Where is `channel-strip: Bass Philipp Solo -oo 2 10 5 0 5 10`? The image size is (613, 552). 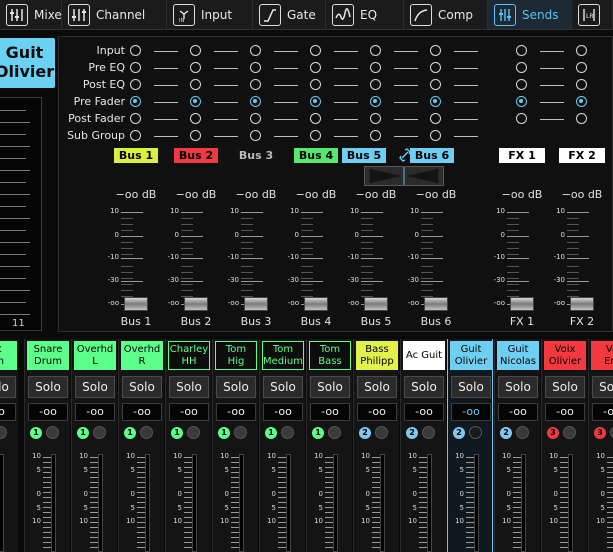
channel-strip: Bass Philipp Solo -oo 2 10 5 0 5 10 is located at coordinates (376, 445).